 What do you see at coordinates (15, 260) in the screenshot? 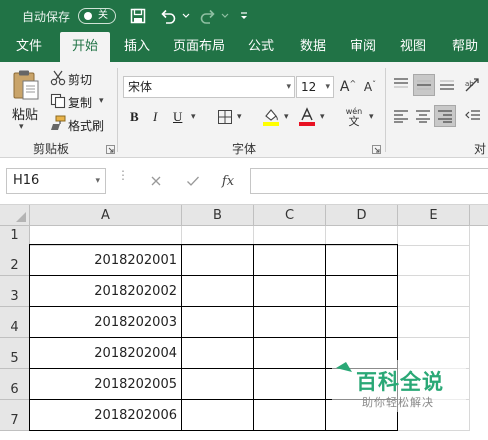
I see `row-header-2: 2` at bounding box center [15, 260].